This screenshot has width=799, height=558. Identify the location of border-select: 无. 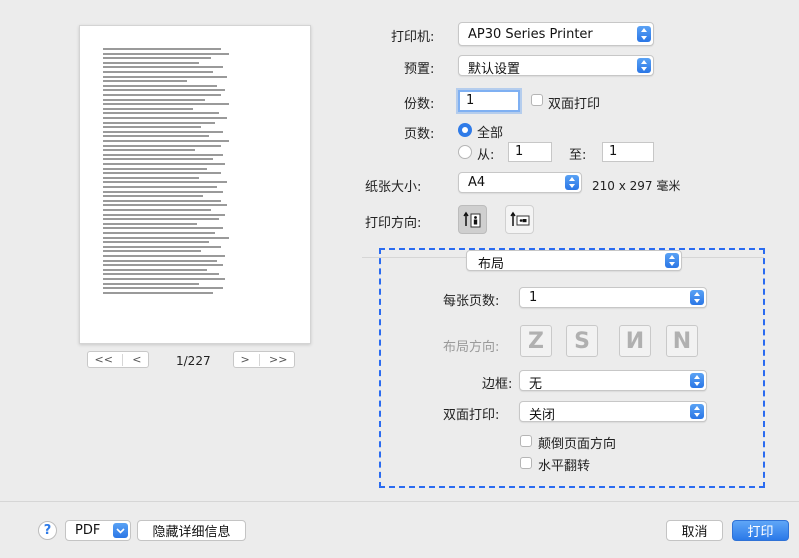
(613, 381).